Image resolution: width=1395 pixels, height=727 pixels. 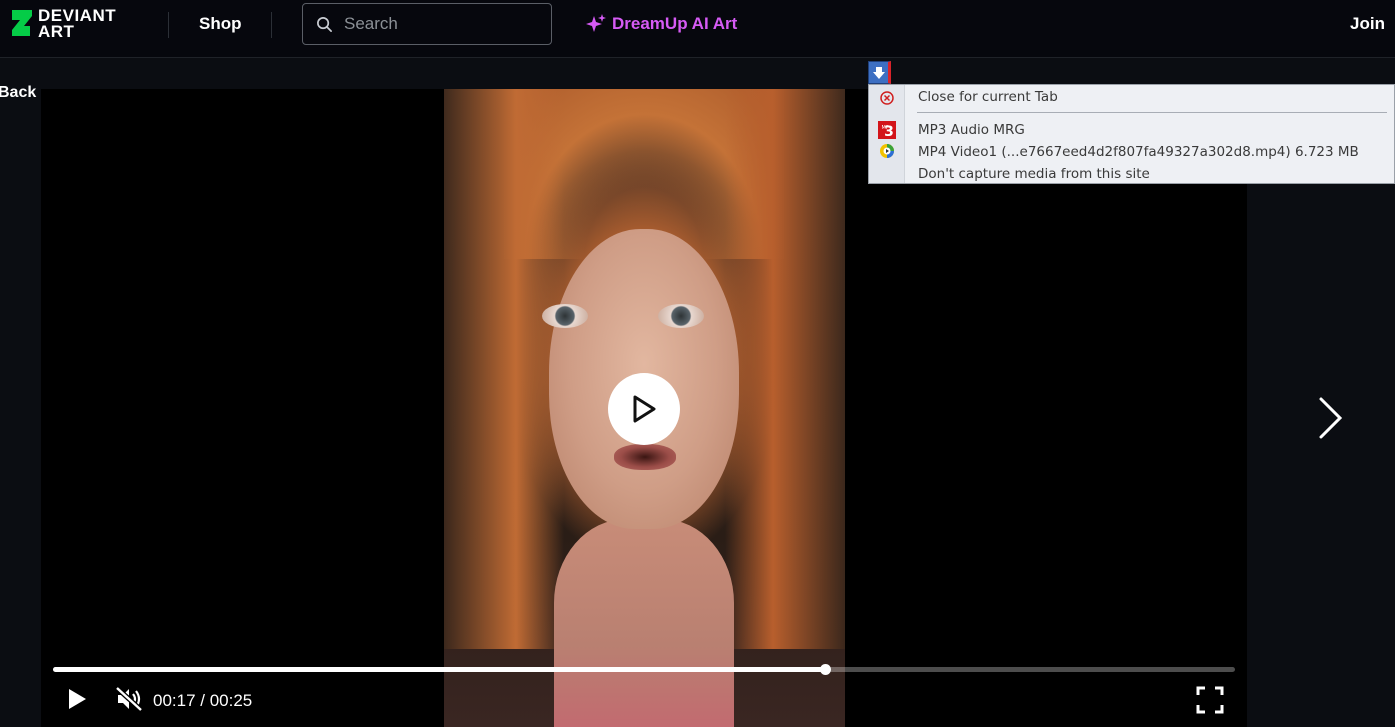 I want to click on logo-text-line2: ART, so click(x=56, y=31).